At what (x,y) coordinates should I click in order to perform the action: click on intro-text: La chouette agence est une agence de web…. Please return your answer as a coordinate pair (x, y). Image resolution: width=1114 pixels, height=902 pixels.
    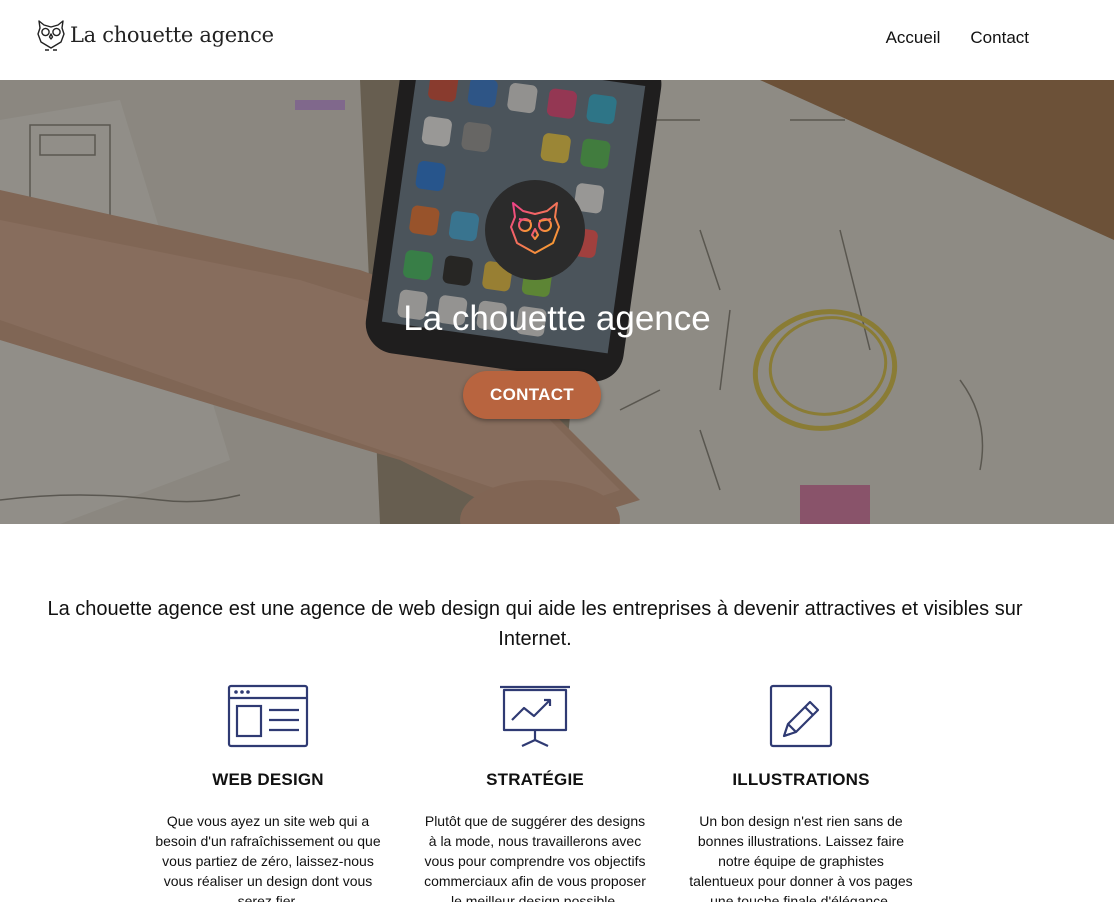
    Looking at the image, I should click on (535, 624).